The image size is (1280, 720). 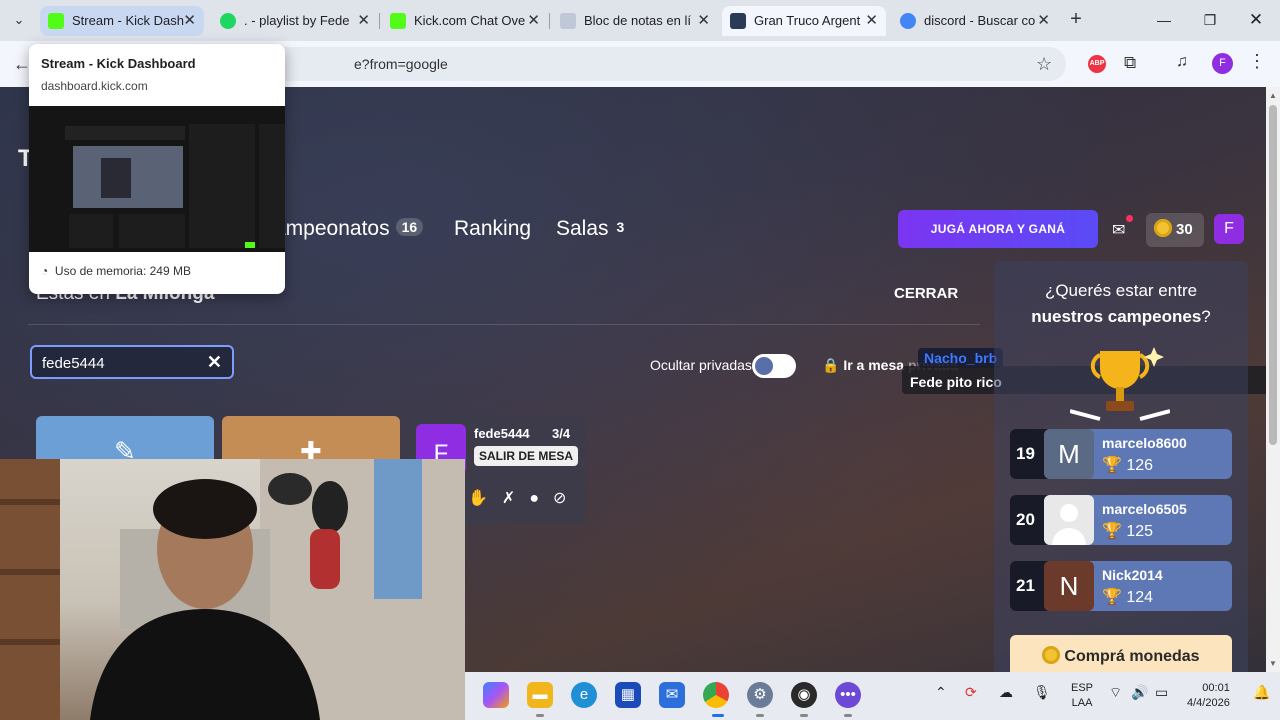 I want to click on running-indicator, so click(x=540, y=715).